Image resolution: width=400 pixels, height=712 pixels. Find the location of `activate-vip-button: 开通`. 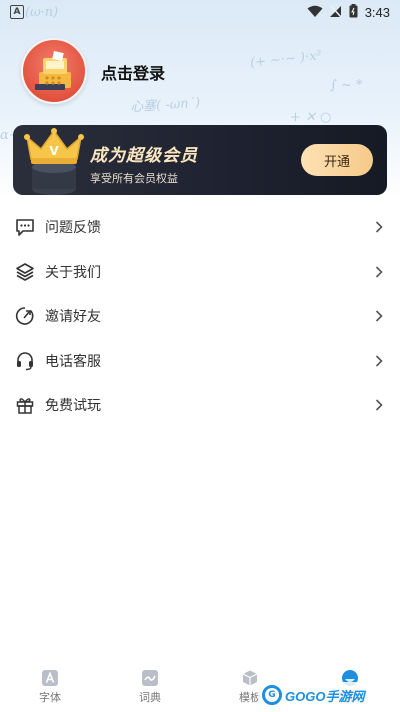

activate-vip-button: 开通 is located at coordinates (337, 160).